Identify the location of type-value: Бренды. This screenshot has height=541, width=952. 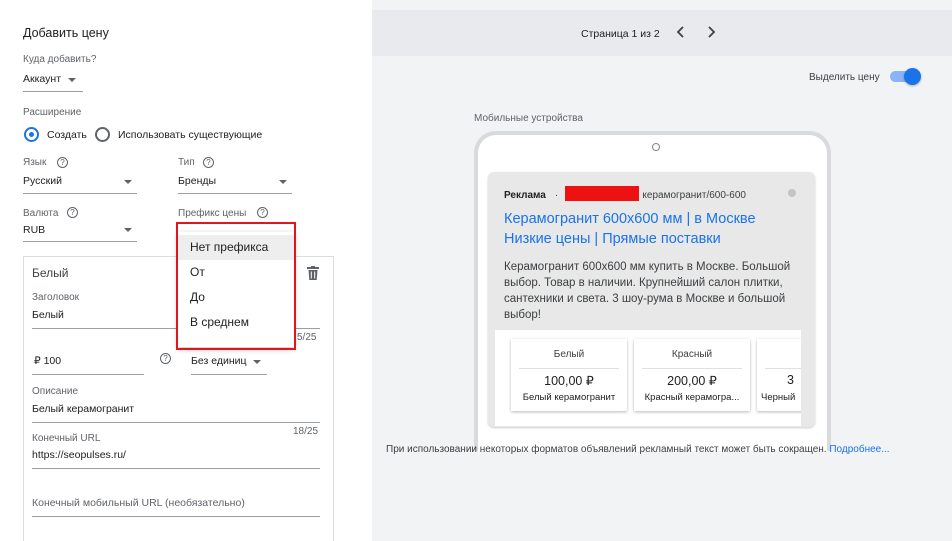
(197, 181).